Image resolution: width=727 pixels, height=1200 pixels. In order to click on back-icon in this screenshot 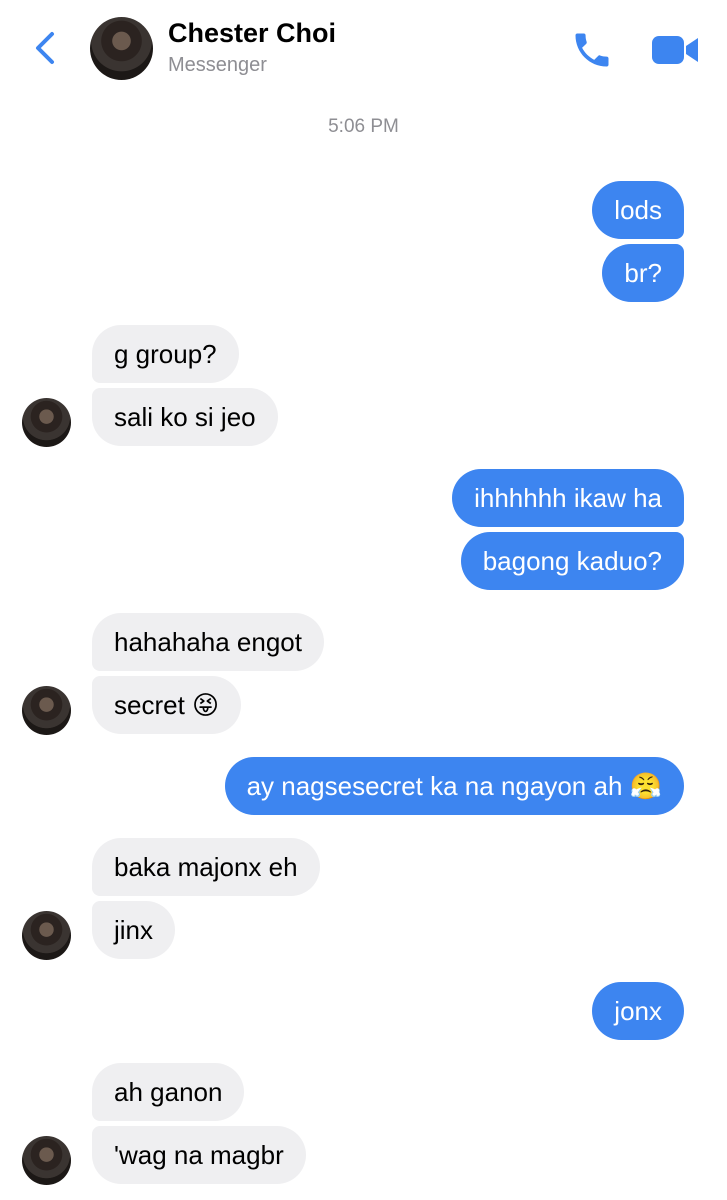, I will do `click(46, 48)`.